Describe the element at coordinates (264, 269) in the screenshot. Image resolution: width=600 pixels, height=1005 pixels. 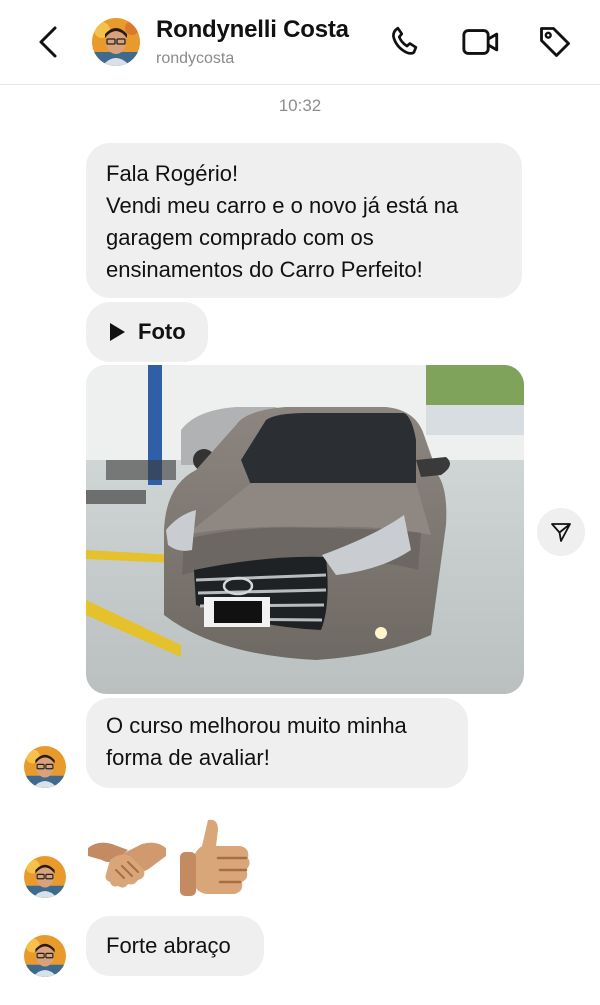
I see `message-line: ensinamentos do Carro Perfeito!` at that location.